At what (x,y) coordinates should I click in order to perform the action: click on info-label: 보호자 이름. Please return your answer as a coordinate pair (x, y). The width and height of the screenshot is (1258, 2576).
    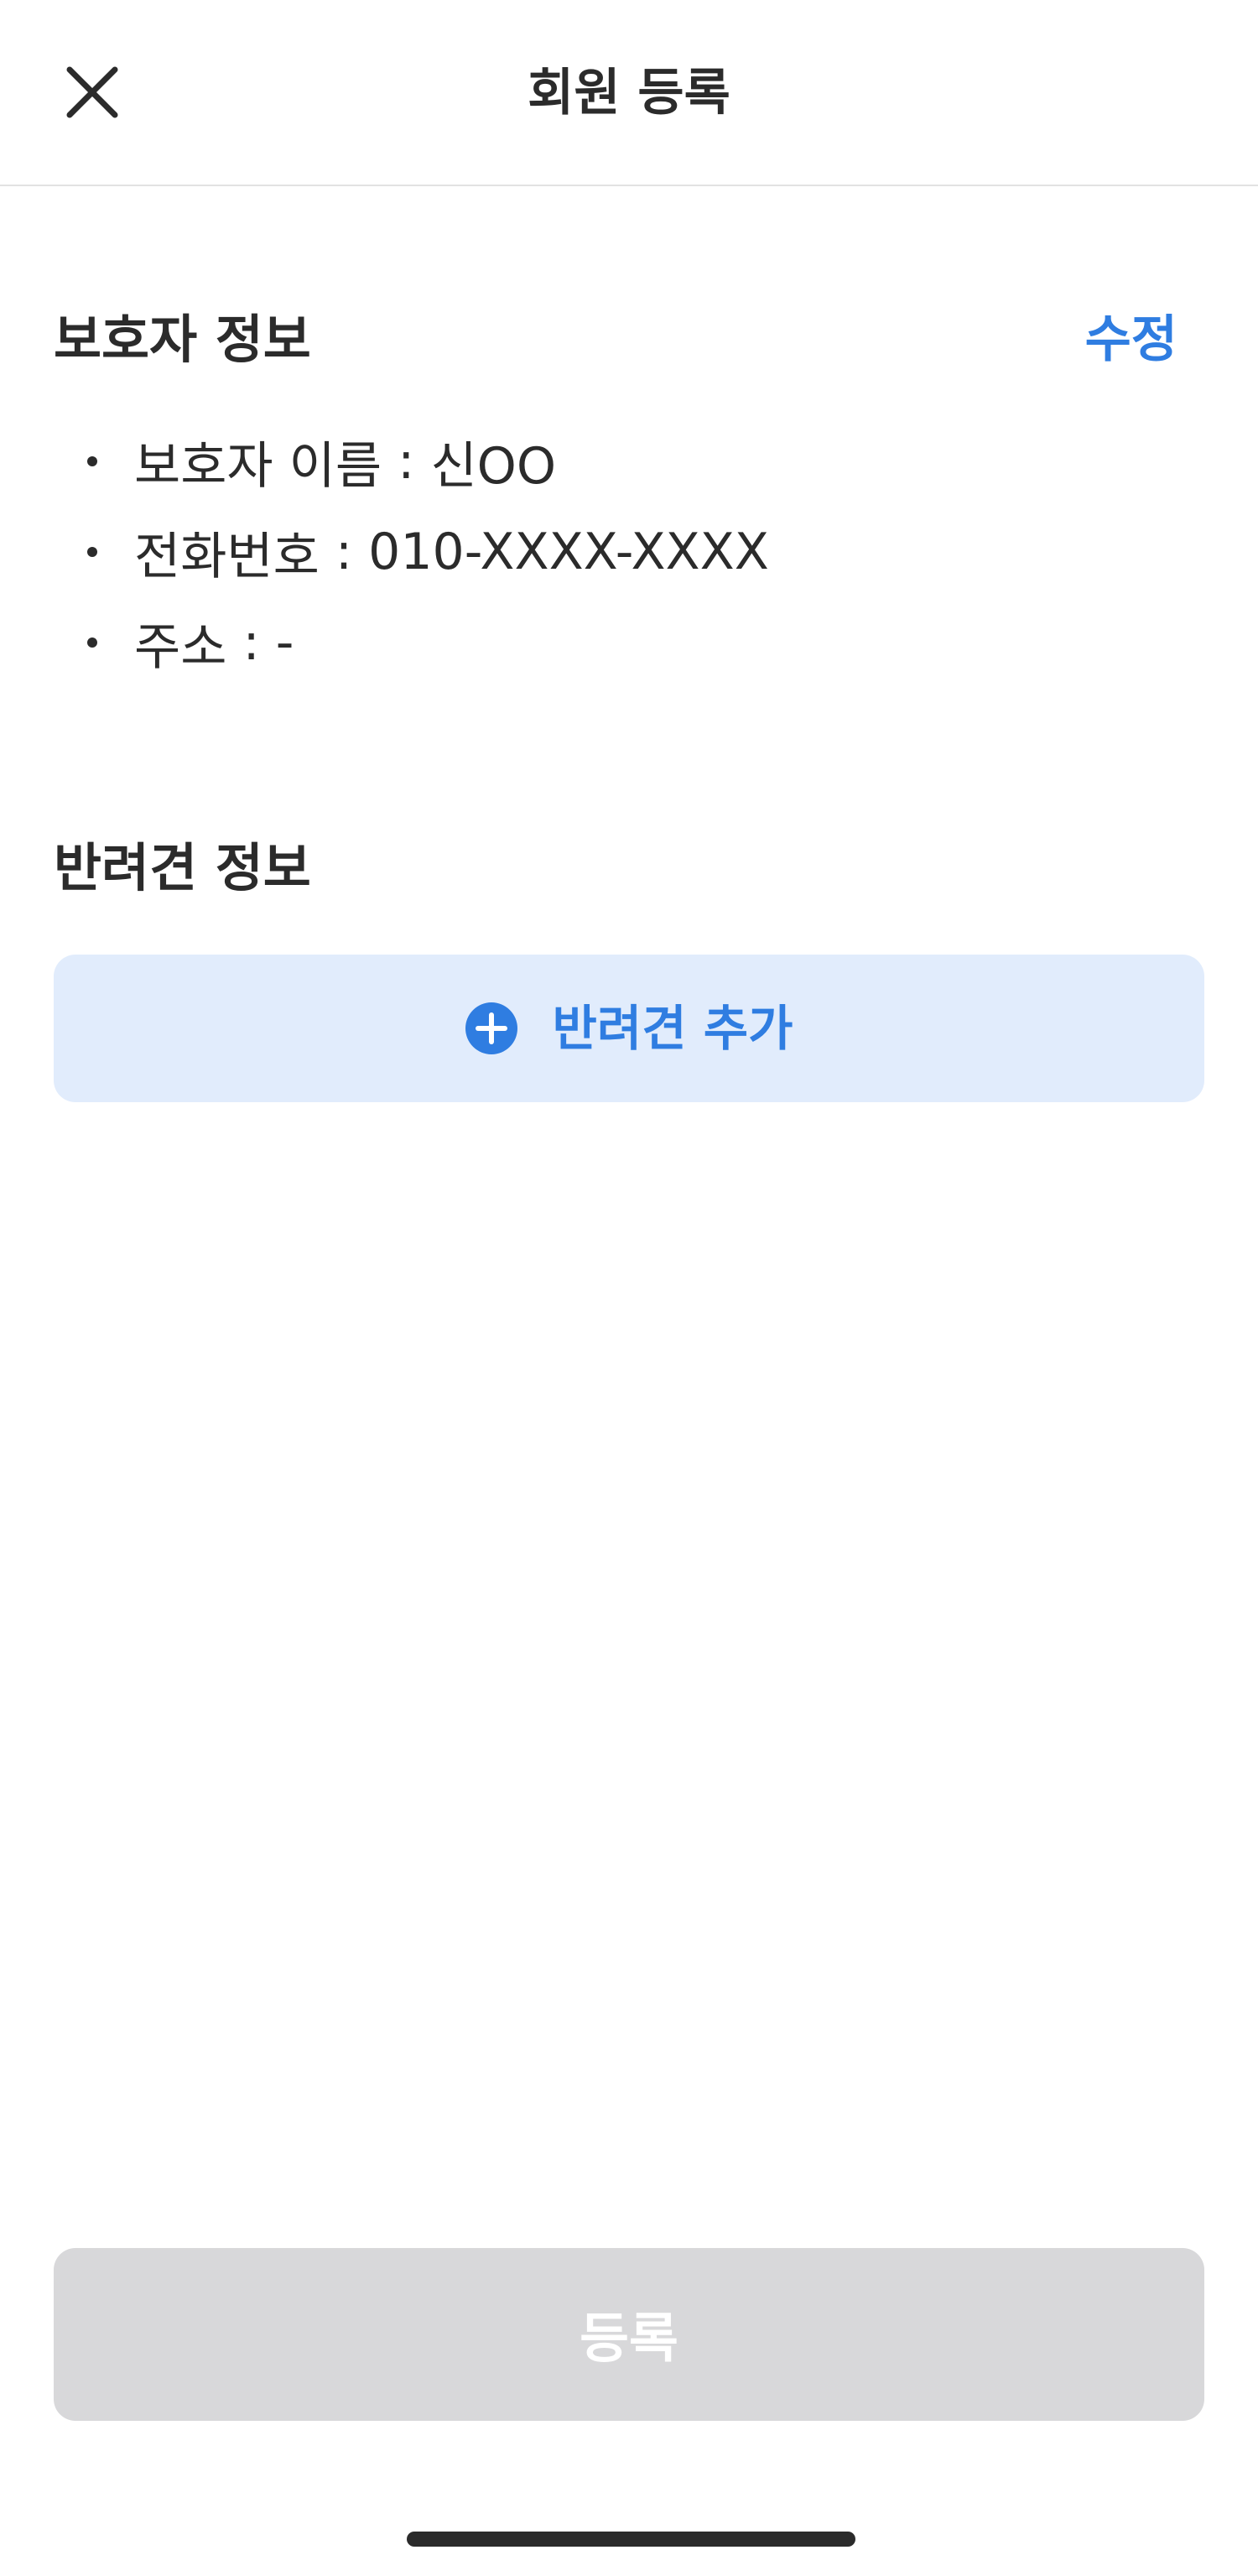
    Looking at the image, I should click on (258, 466).